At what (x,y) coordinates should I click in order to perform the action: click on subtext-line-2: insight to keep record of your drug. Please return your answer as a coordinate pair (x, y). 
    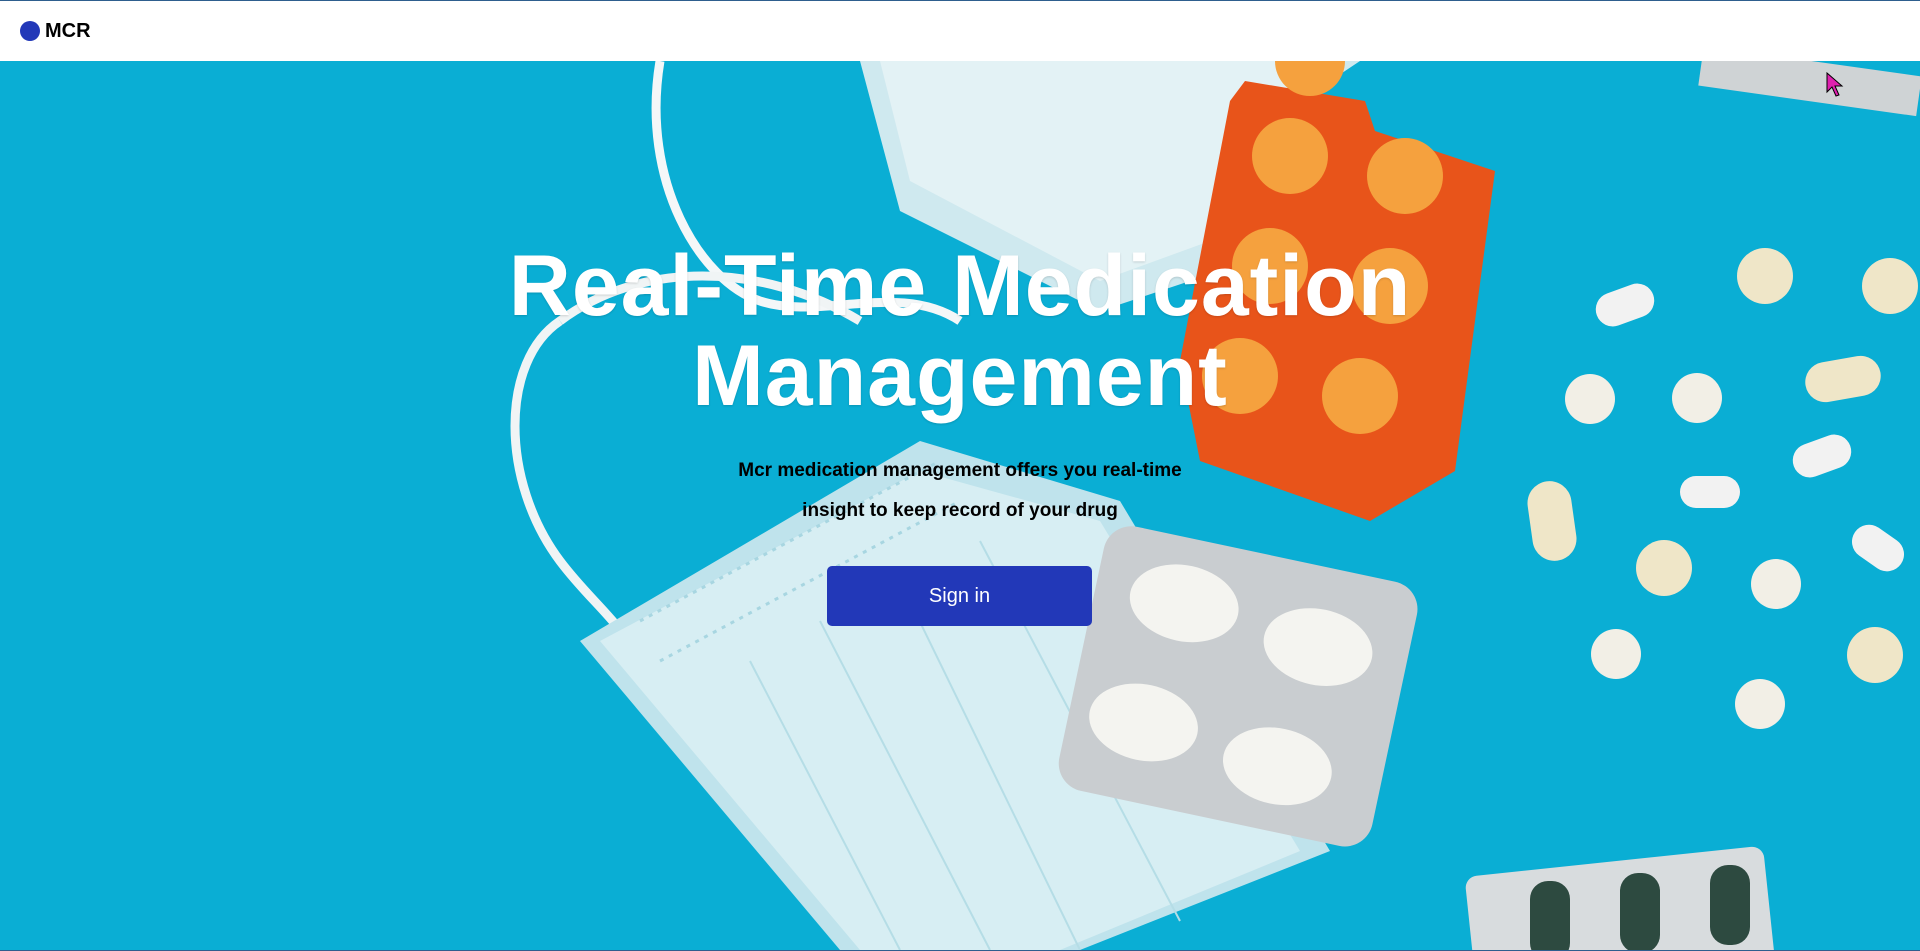
    Looking at the image, I should click on (960, 510).